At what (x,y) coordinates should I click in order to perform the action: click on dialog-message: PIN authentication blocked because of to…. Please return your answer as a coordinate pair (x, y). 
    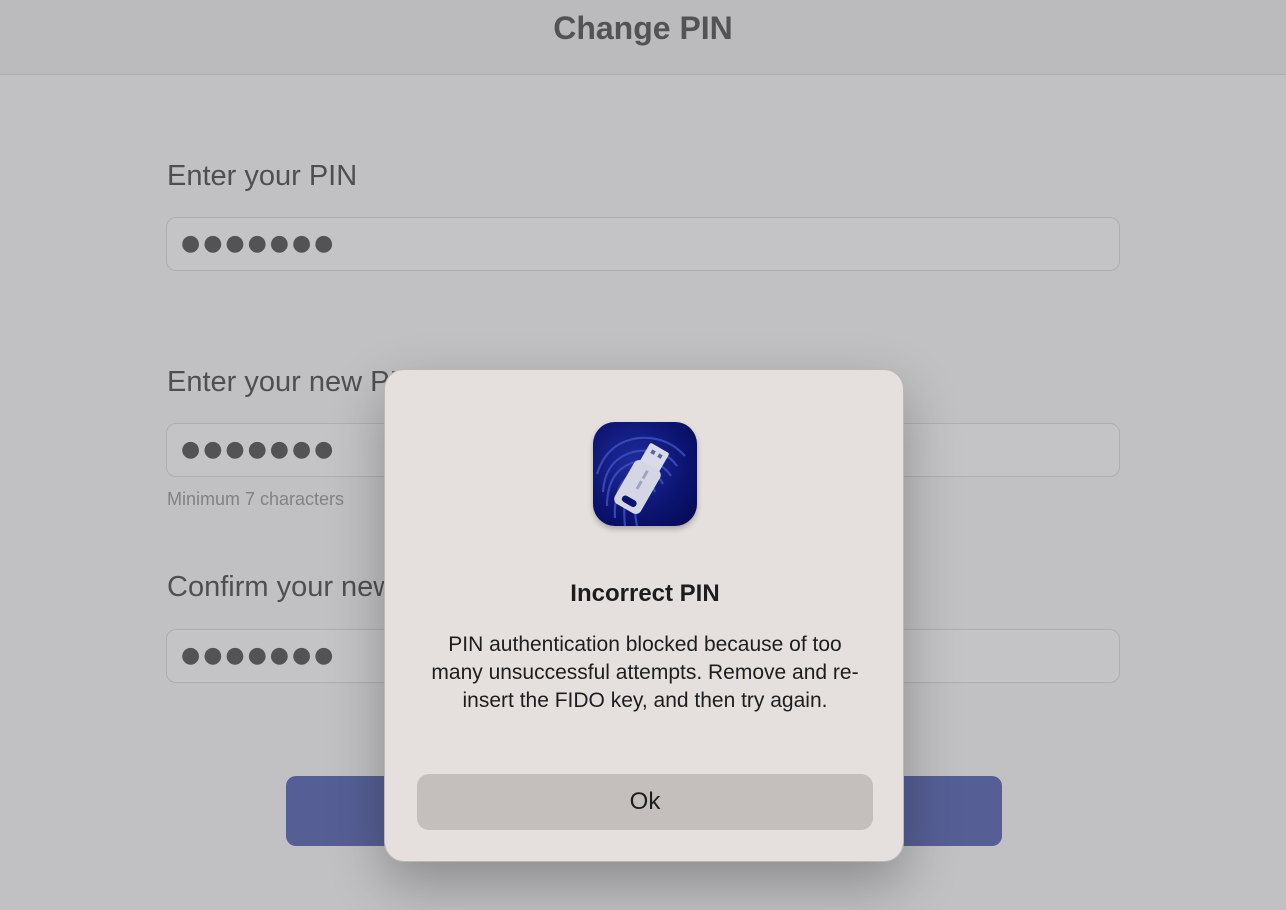
    Looking at the image, I should click on (645, 672).